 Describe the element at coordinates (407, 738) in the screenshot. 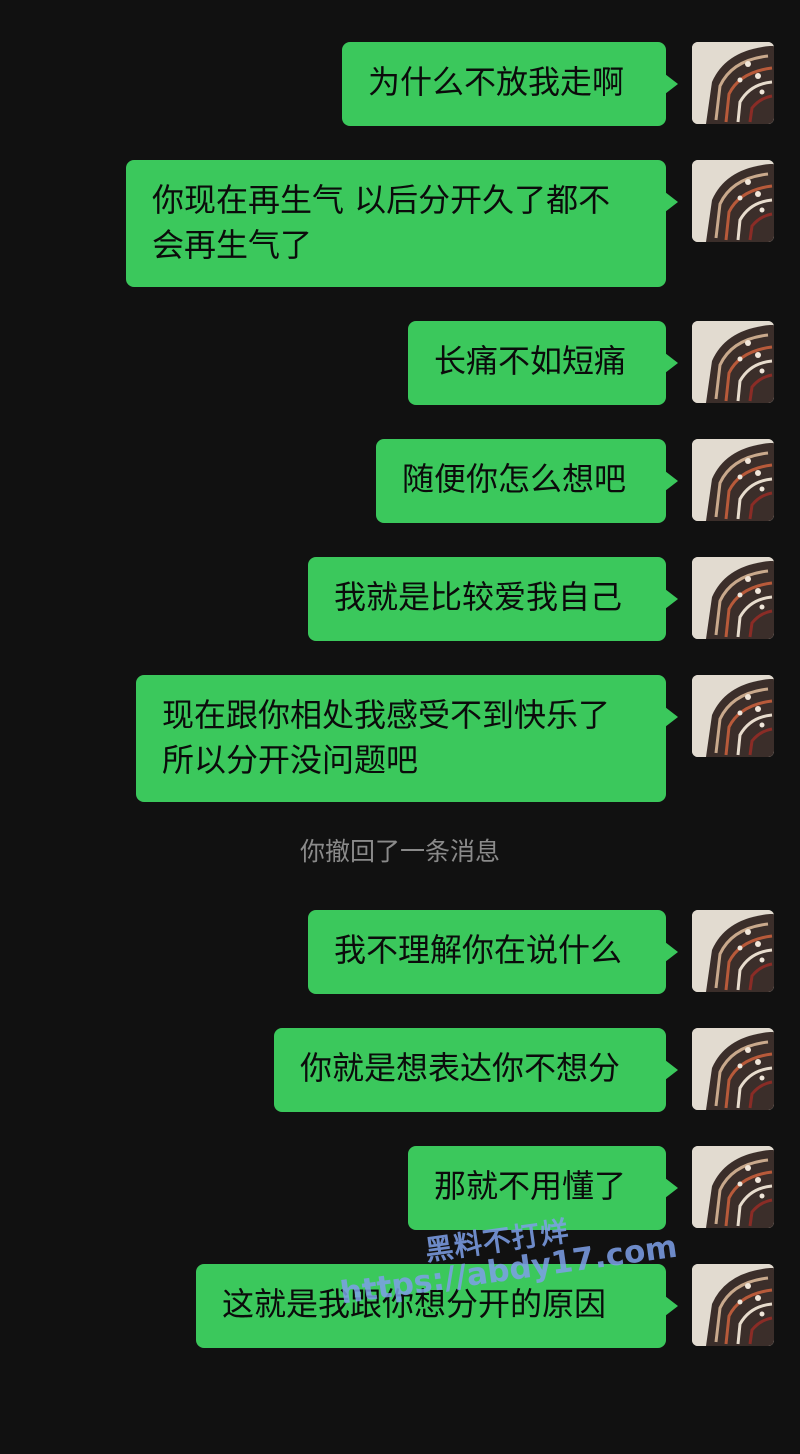

I see `message-bubble: 现在跟你相处我感受不到快乐了 所以分开没问题吧` at that location.